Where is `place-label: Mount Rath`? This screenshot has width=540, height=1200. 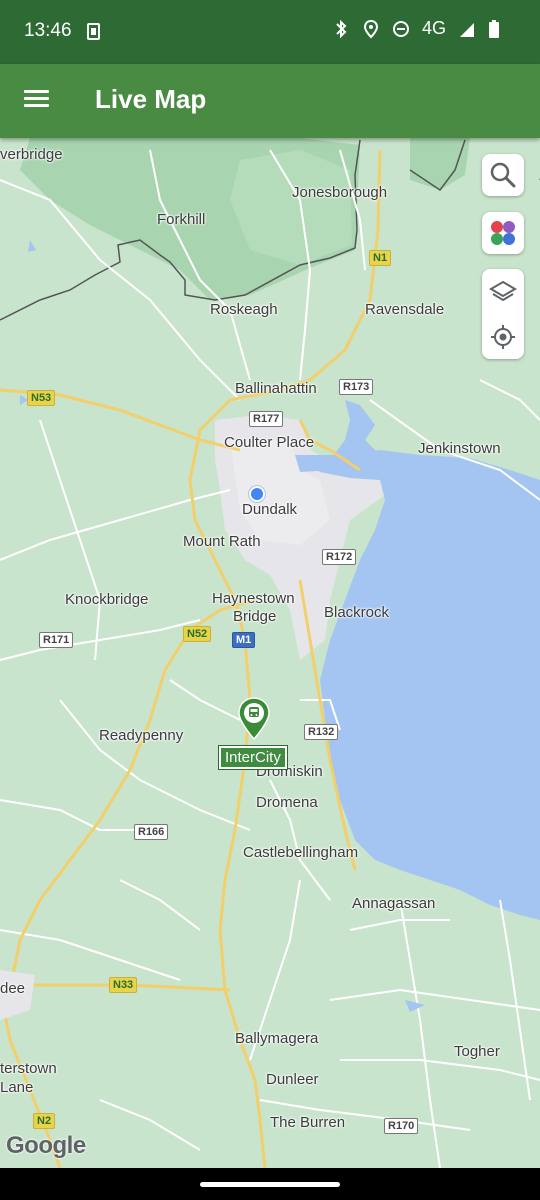 place-label: Mount Rath is located at coordinates (222, 541).